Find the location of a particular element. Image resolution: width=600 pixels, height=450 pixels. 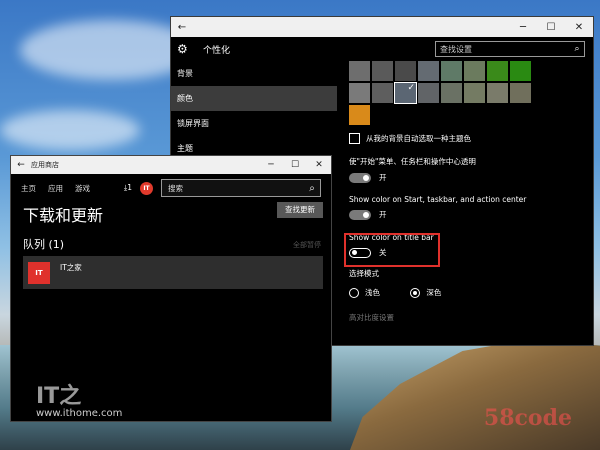

cloud is located at coordinates (70, 130).